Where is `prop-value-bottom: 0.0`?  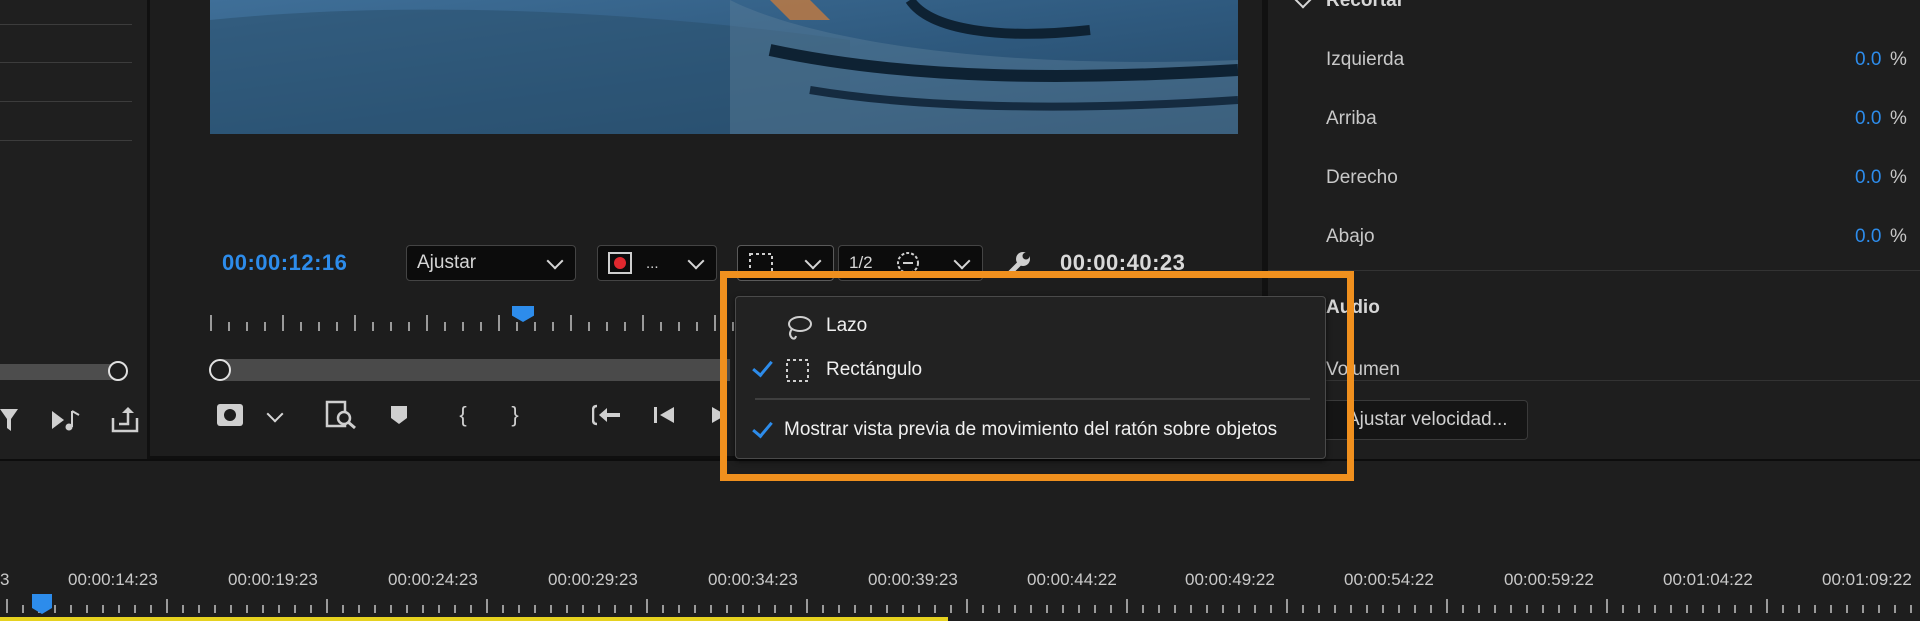
prop-value-bottom: 0.0 is located at coordinates (1868, 237).